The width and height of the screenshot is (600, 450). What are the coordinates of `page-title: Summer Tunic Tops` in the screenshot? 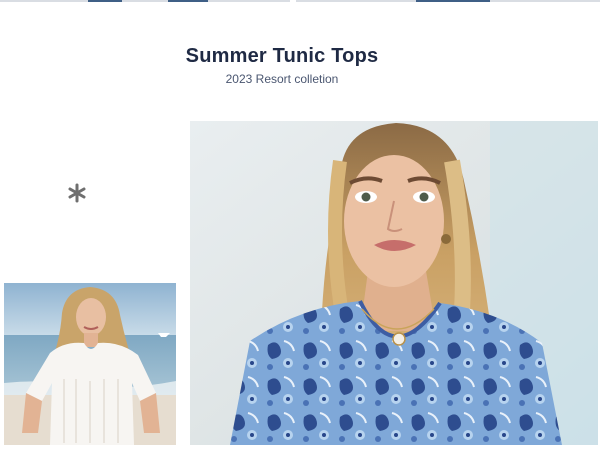 It's located at (282, 56).